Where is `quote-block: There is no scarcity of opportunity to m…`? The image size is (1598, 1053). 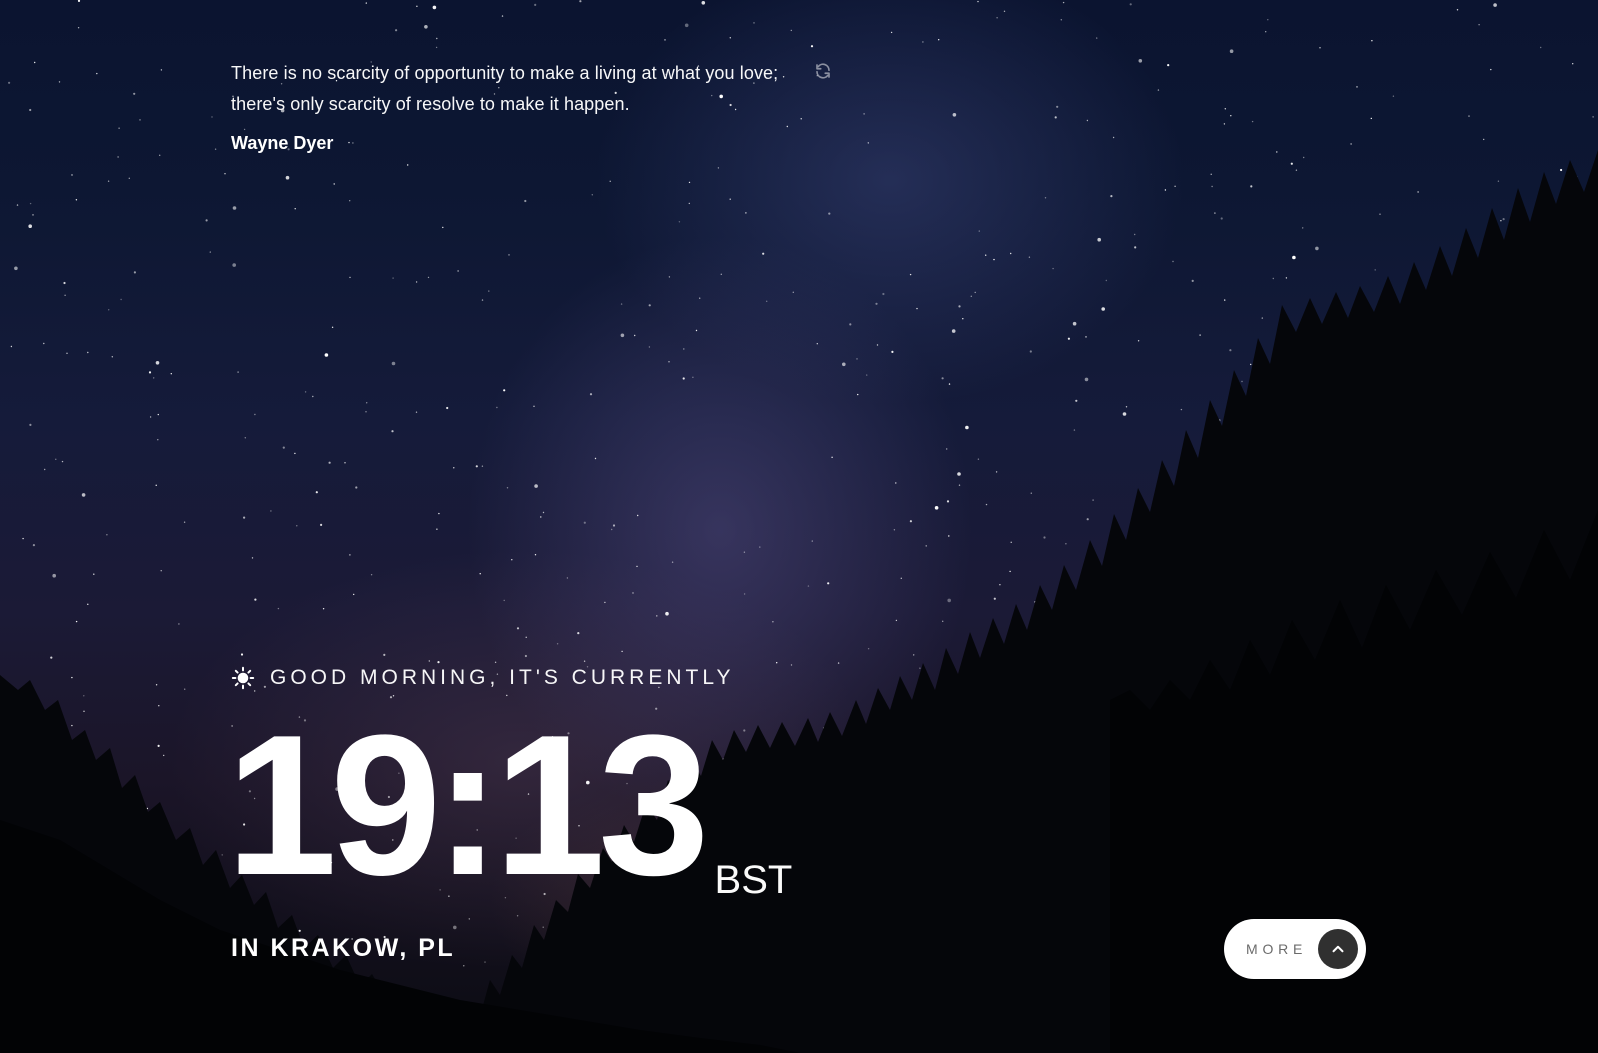
quote-block: There is no scarcity of opportunity to m… is located at coordinates (541, 106).